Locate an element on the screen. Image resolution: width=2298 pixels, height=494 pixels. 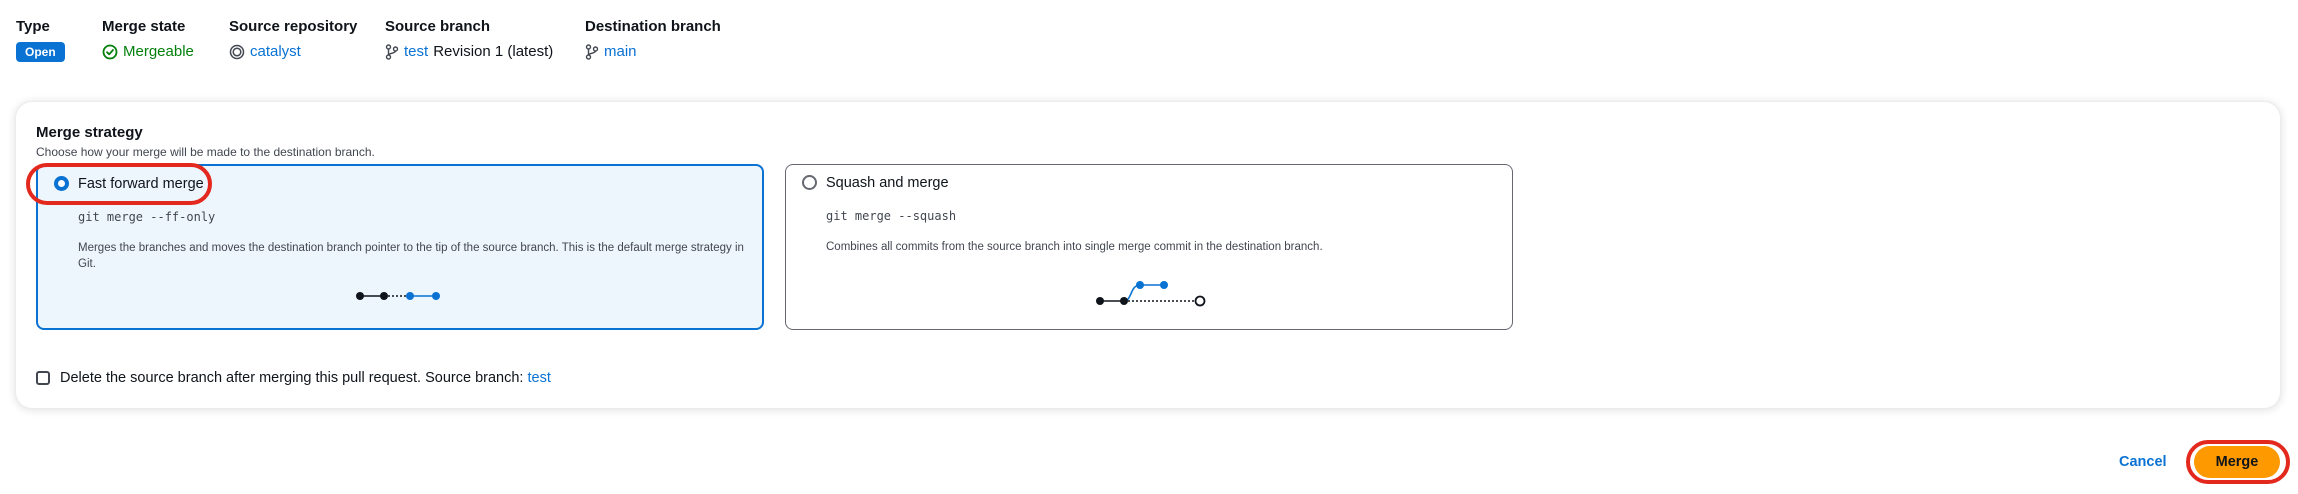
delete-branch-source-link: test is located at coordinates (538, 378).